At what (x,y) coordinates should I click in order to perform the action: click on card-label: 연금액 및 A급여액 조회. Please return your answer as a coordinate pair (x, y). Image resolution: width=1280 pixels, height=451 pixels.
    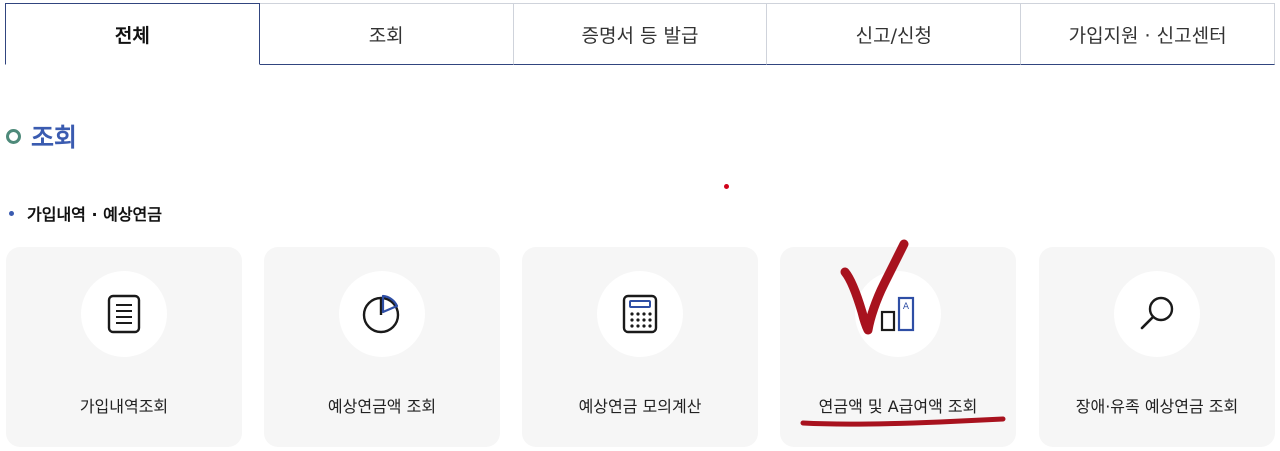
    Looking at the image, I should click on (898, 406).